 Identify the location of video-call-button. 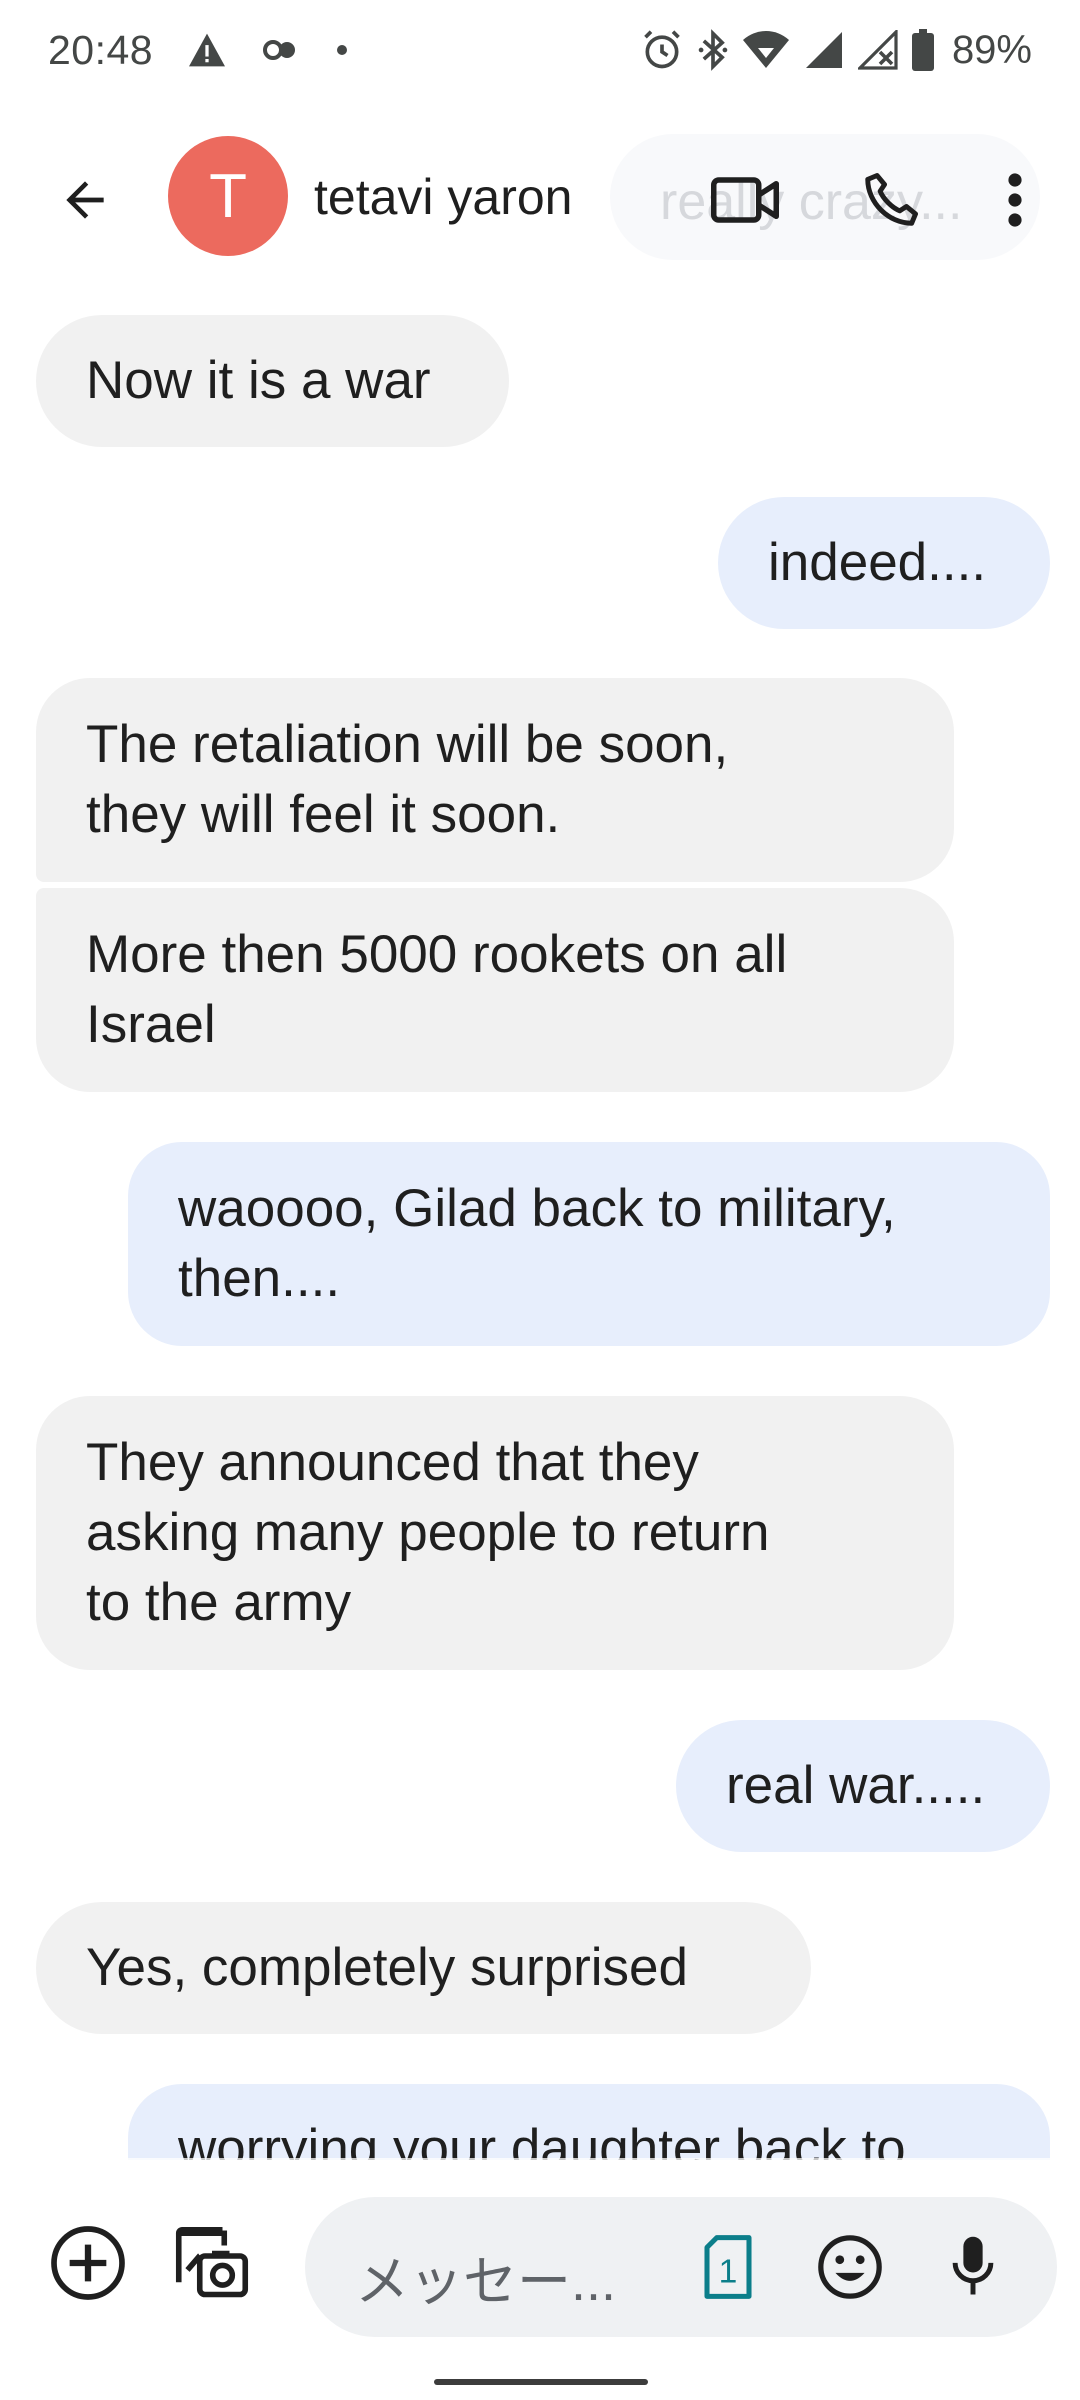
(745, 200).